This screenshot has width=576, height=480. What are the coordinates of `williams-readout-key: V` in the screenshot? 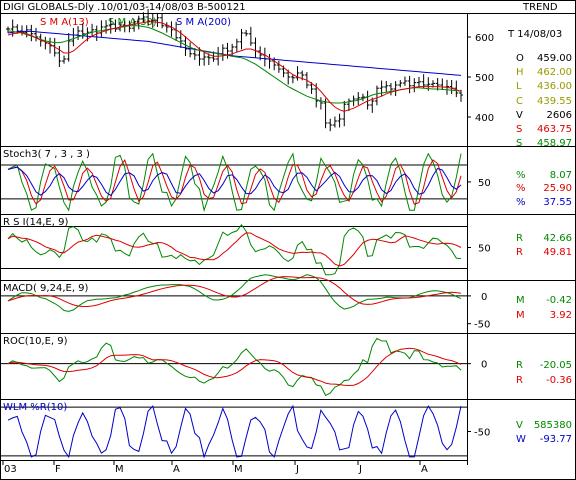 It's located at (519, 425).